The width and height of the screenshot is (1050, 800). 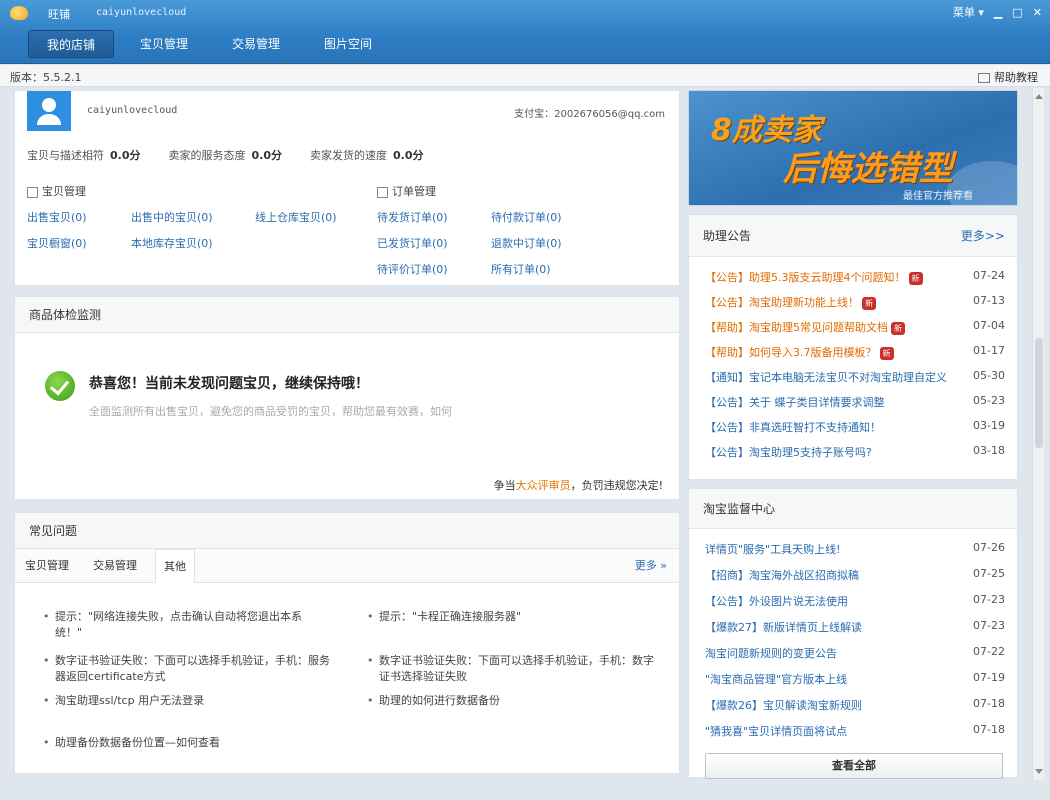 What do you see at coordinates (989, 651) in the screenshot?
I see `center-date: 07-22` at bounding box center [989, 651].